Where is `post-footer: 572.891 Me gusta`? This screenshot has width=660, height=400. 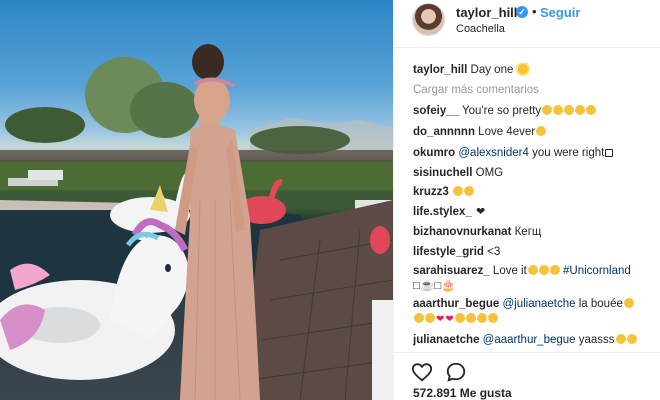
post-footer: 572.891 Me gusta is located at coordinates (527, 376).